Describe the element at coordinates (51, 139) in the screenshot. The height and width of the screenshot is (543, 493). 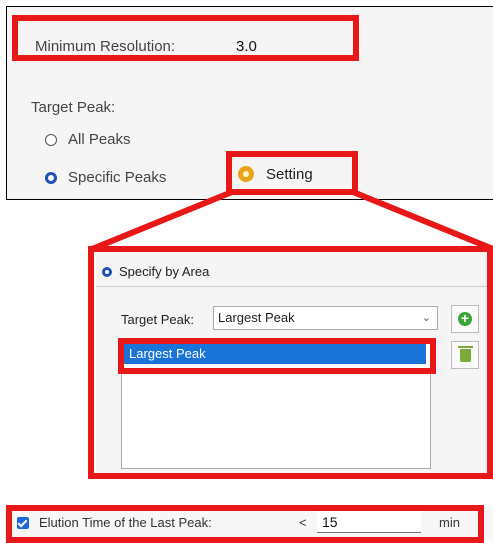
I see `radio-unchecked-icon` at that location.